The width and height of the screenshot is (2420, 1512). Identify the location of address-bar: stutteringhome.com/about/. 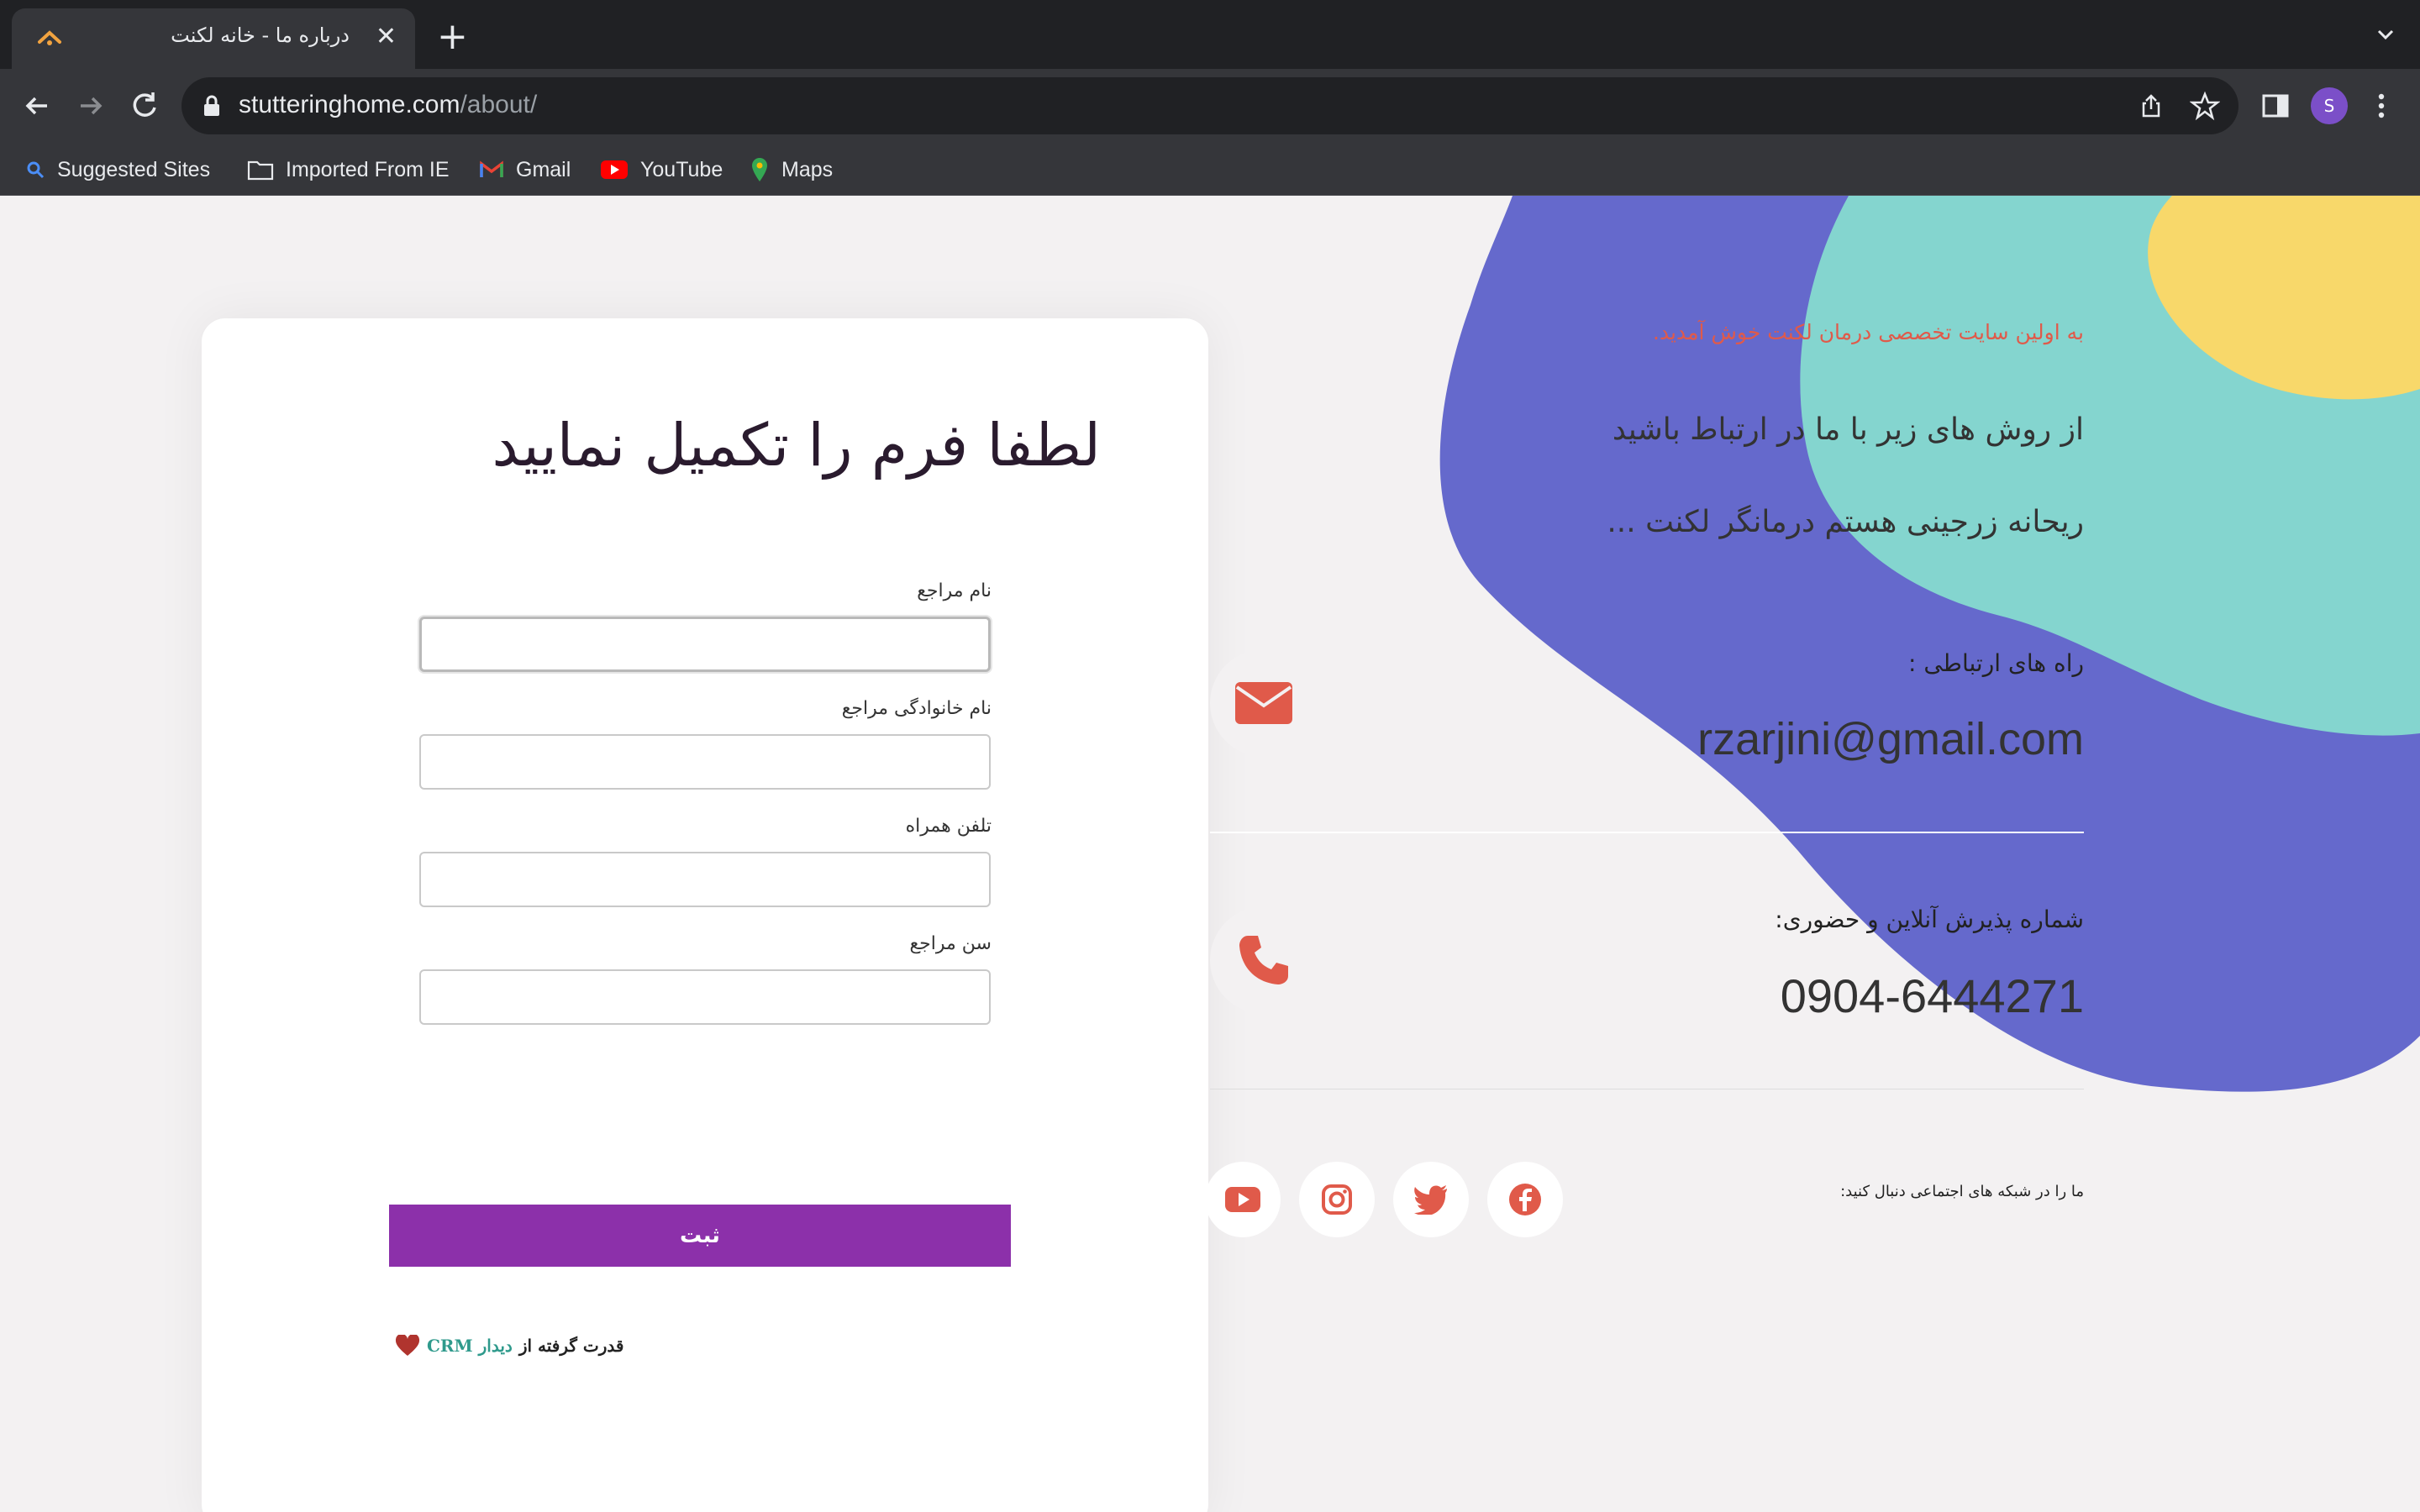
(1210, 105).